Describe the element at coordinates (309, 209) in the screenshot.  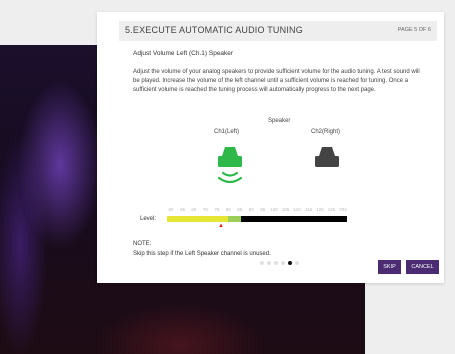
I see `level-tick-label: 115` at that location.